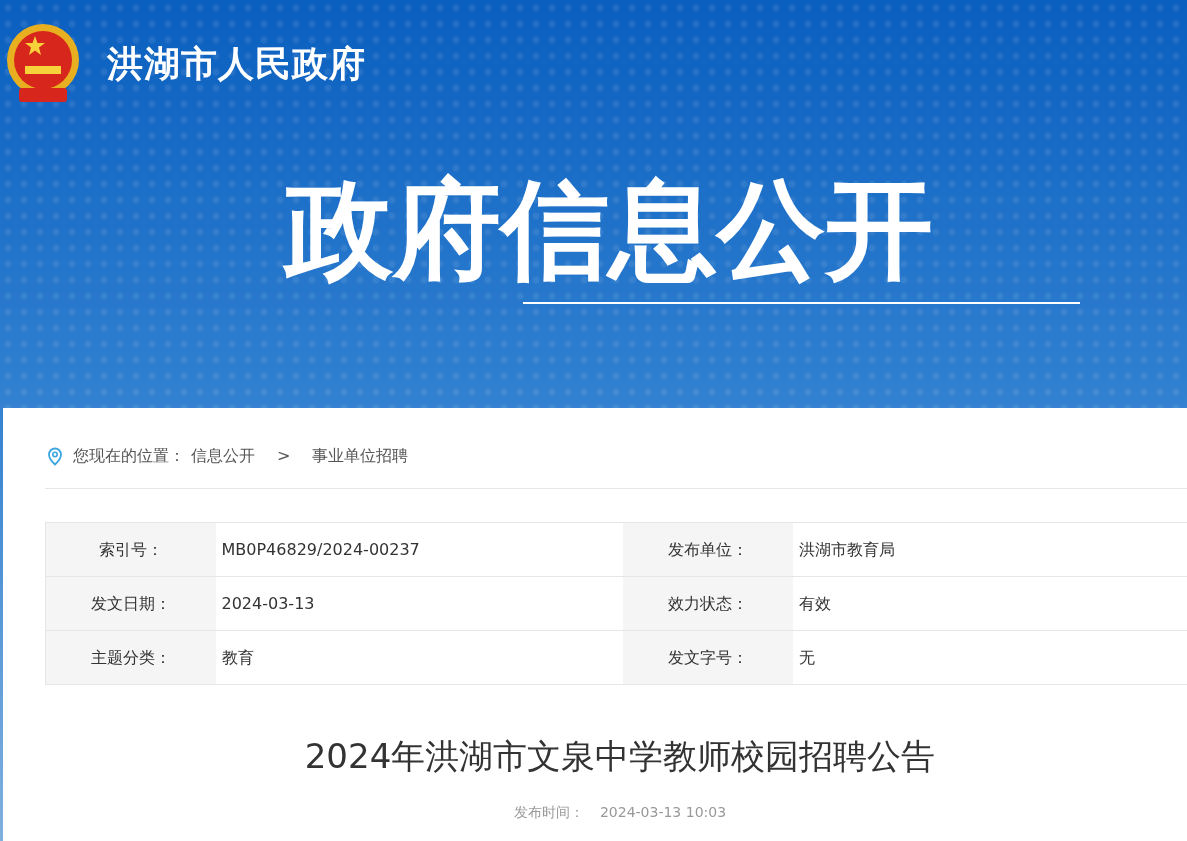  Describe the element at coordinates (989, 657) in the screenshot. I see `field-value: 无` at that location.